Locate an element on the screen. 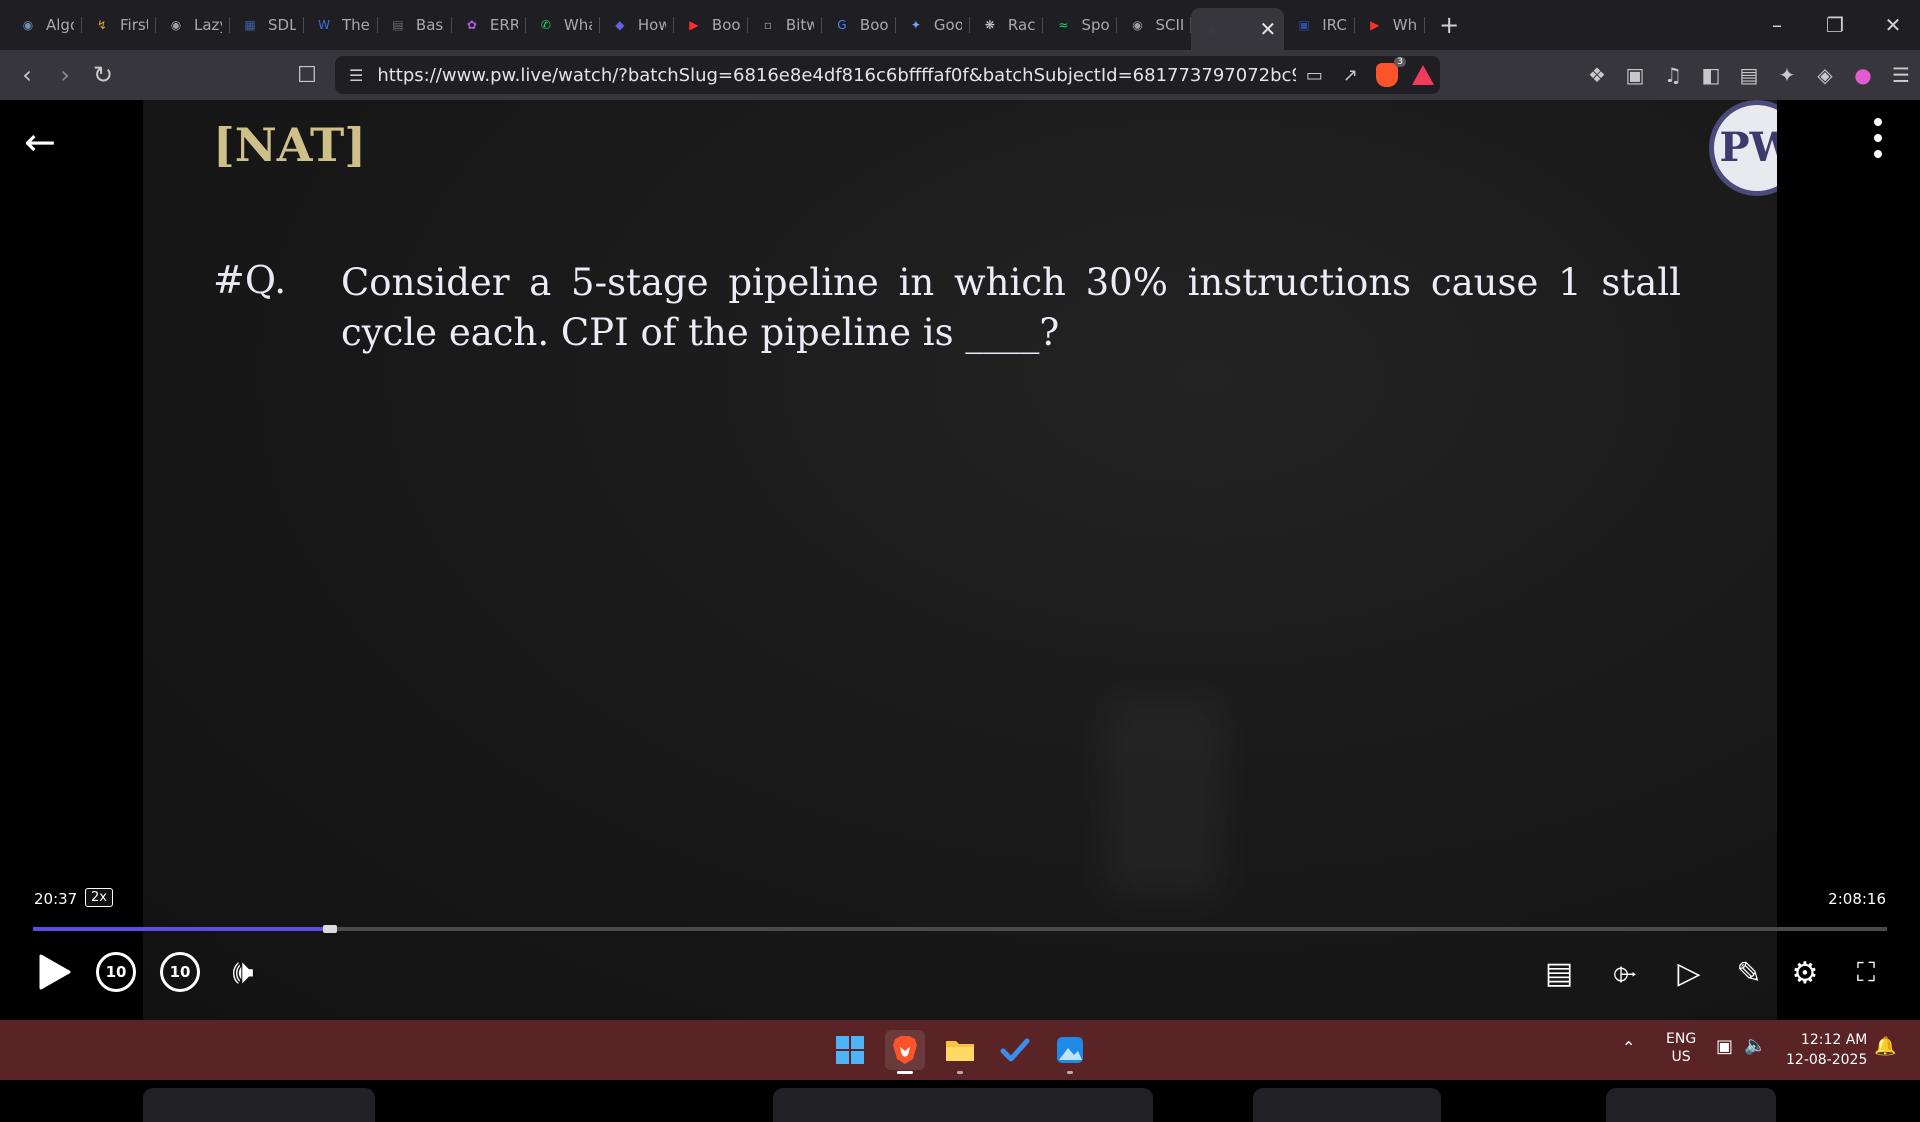 The height and width of the screenshot is (1122, 1920). notes-icon: ✎ is located at coordinates (1749, 973).